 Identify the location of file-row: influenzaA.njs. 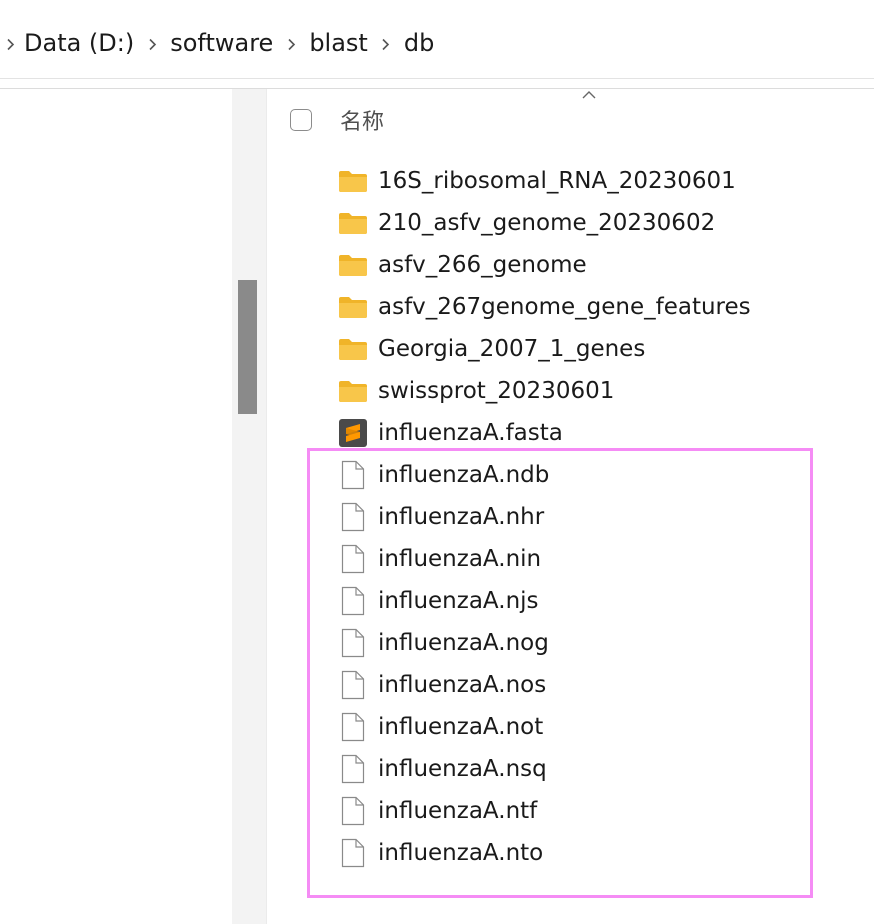
(596, 601).